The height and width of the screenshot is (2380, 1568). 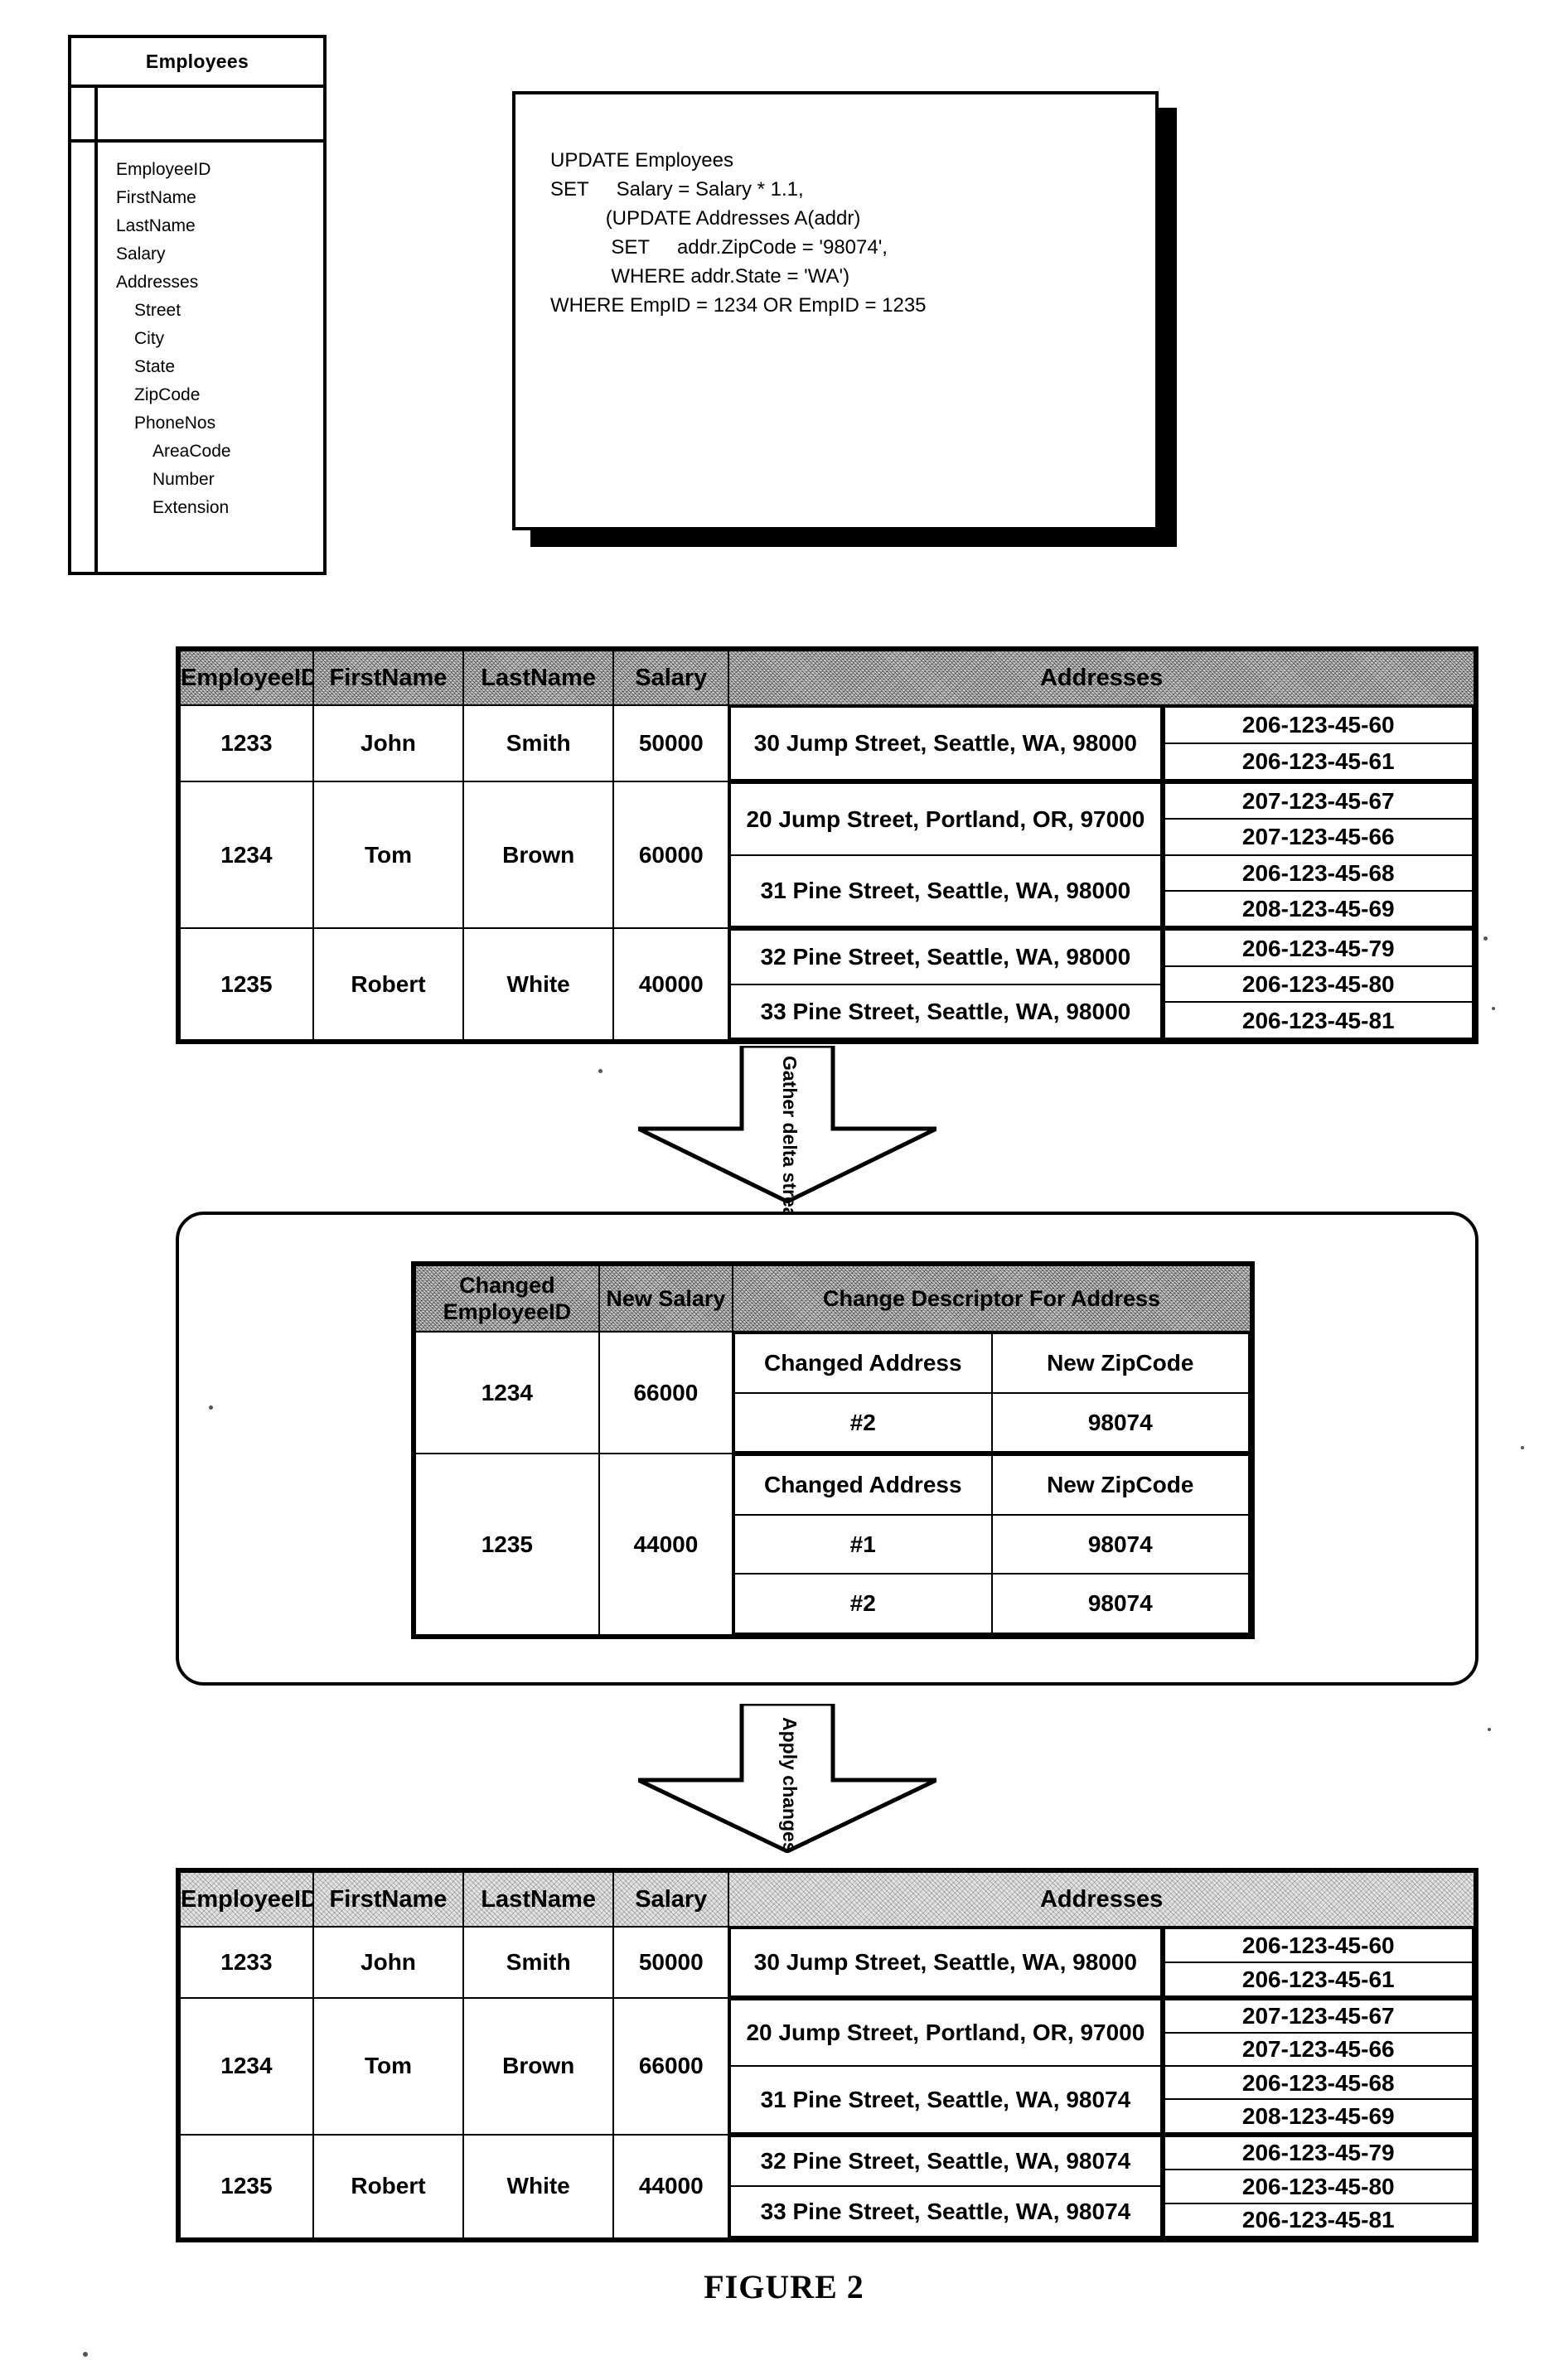 I want to click on addresses-cell: 30 Jump Street, Seattle, WA, 98000, so click(x=946, y=1962).